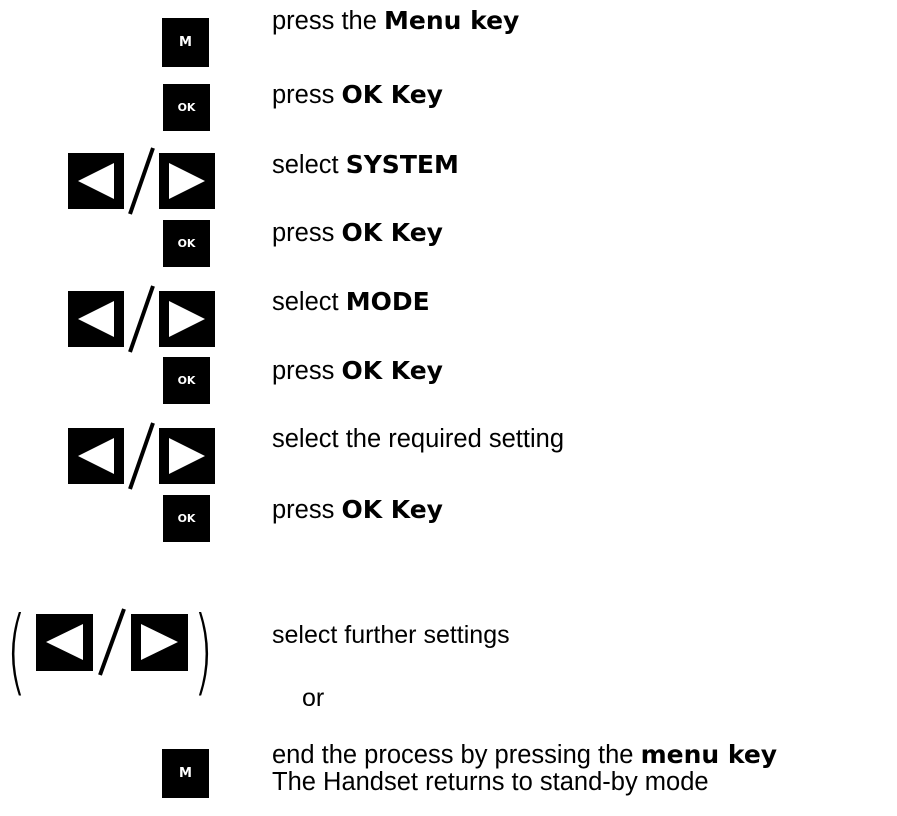  I want to click on standby-note: The Handset returns to stand-by mode, so click(490, 781).